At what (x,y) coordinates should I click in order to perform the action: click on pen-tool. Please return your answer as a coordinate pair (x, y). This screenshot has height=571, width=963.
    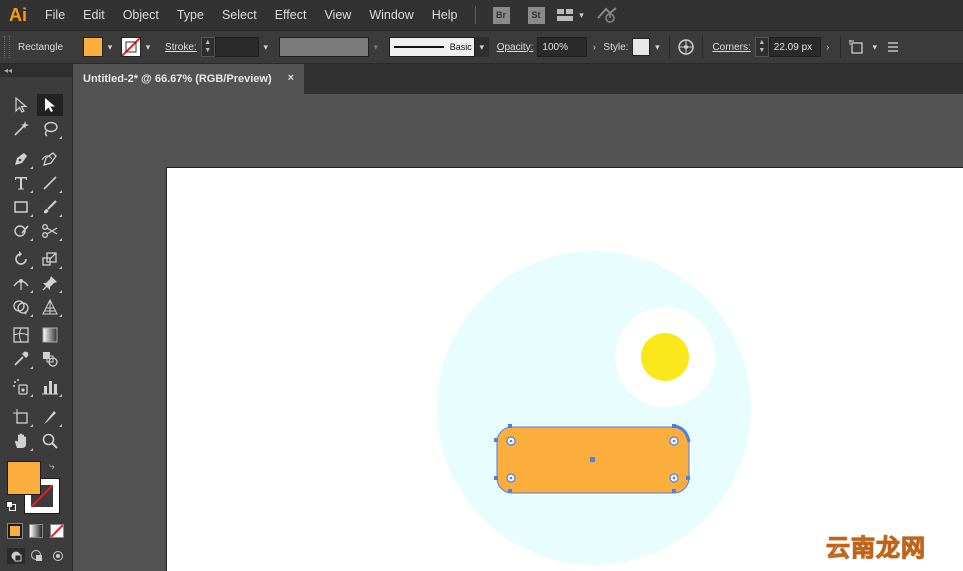
    Looking at the image, I should click on (21, 159).